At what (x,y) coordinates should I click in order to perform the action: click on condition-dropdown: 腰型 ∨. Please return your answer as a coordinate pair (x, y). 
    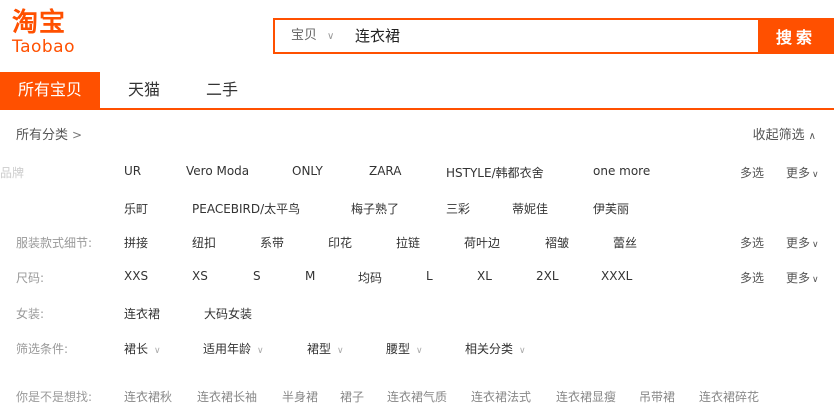
    Looking at the image, I should click on (404, 348).